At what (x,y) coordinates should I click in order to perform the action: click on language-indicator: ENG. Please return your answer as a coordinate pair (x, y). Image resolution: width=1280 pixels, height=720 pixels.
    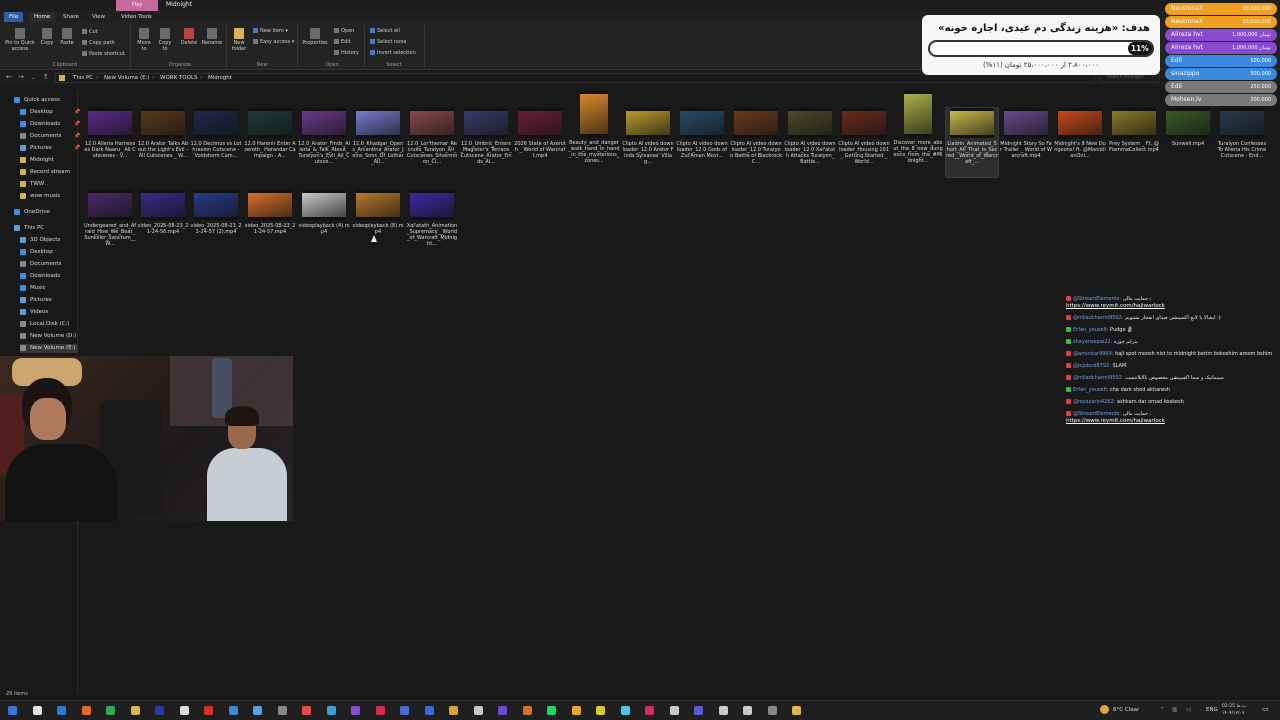
    Looking at the image, I should click on (1212, 710).